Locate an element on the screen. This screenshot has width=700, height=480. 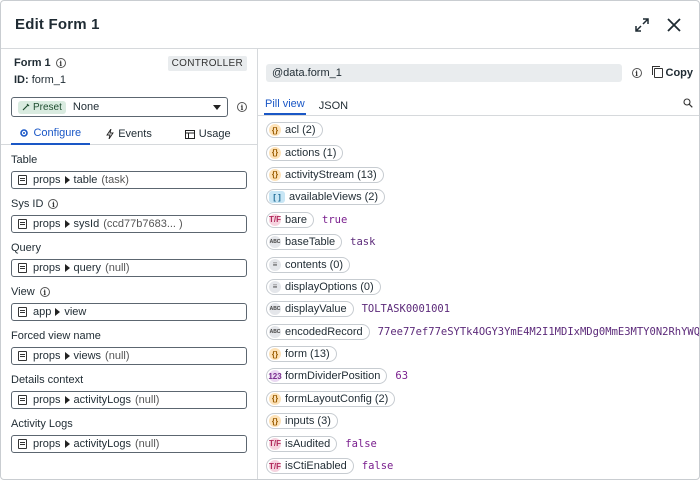
field-label: Query is located at coordinates (26, 248).